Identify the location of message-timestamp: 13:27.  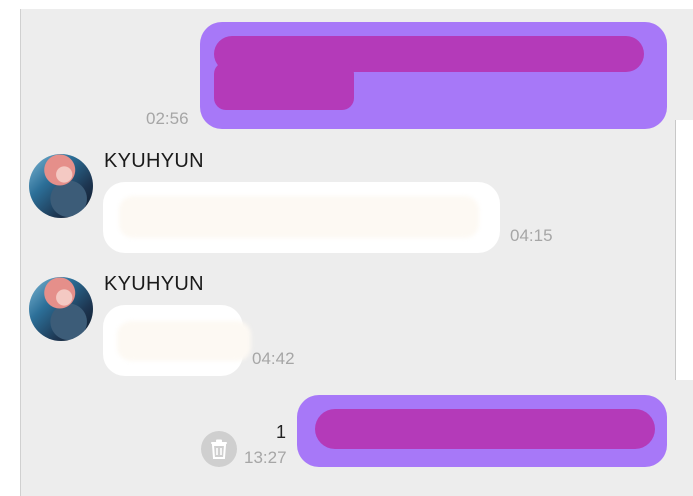
(265, 457).